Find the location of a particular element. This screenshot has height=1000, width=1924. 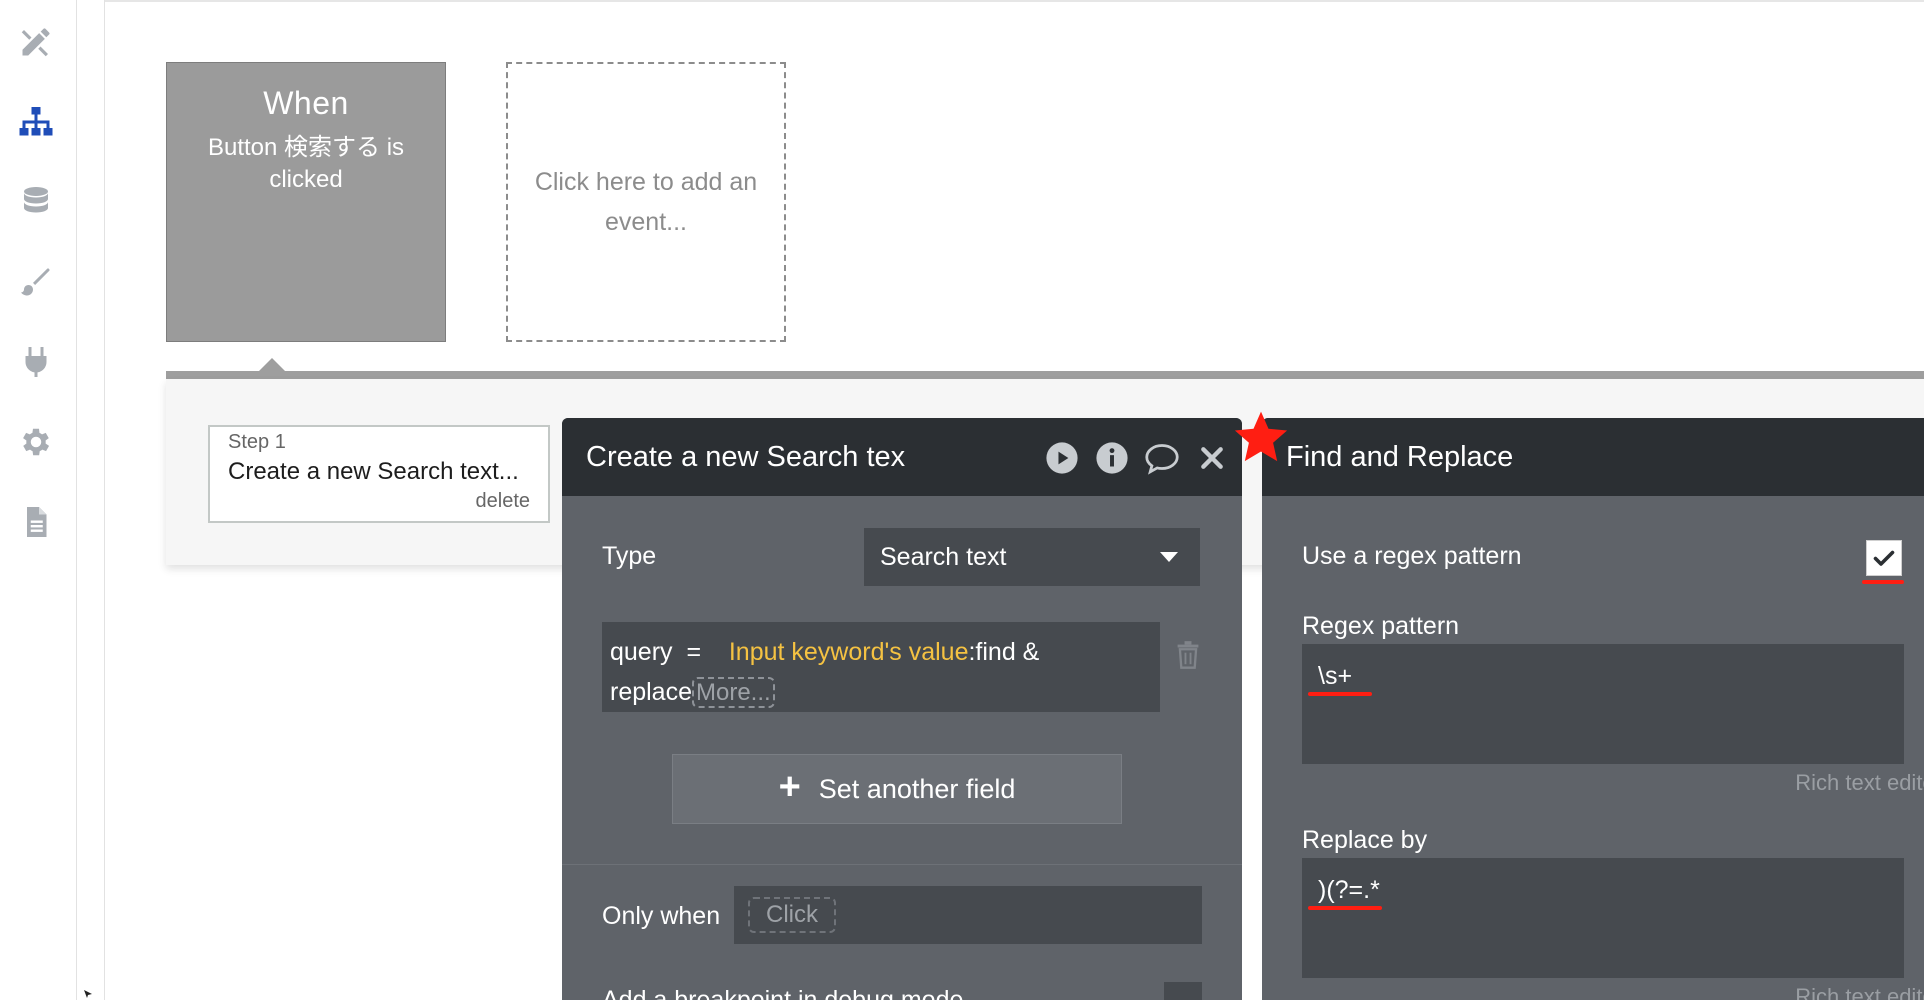

rich-text-editor-link: Rich text editor is located at coordinates (1859, 783).